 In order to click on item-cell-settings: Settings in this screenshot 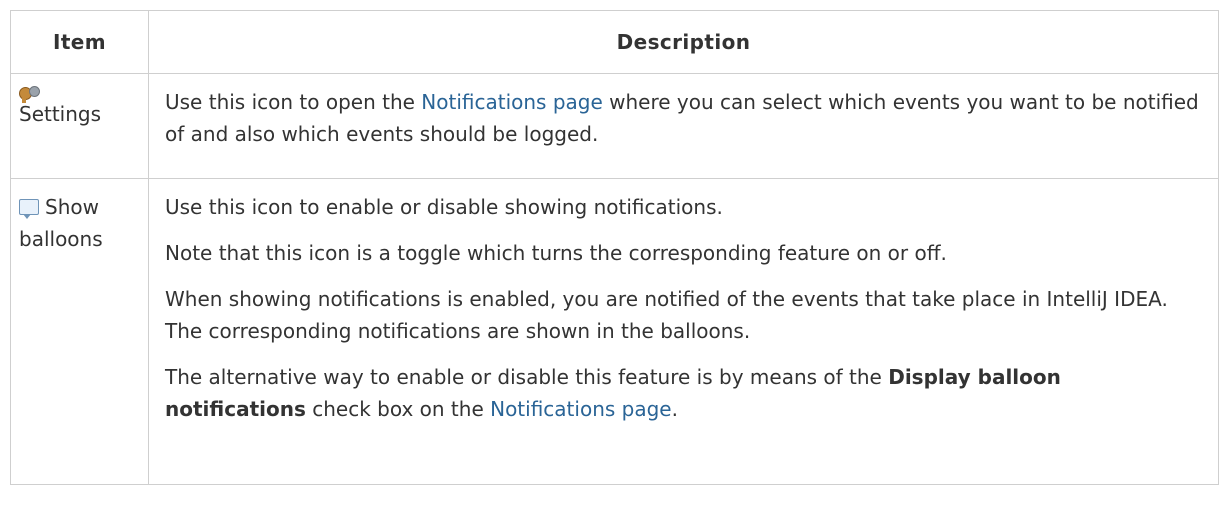, I will do `click(79, 126)`.